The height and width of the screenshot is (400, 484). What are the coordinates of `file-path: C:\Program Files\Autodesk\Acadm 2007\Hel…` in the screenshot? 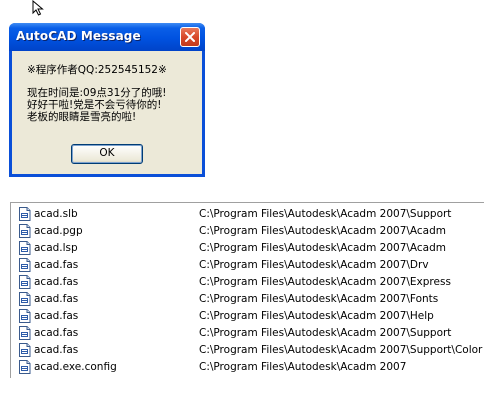 It's located at (316, 316).